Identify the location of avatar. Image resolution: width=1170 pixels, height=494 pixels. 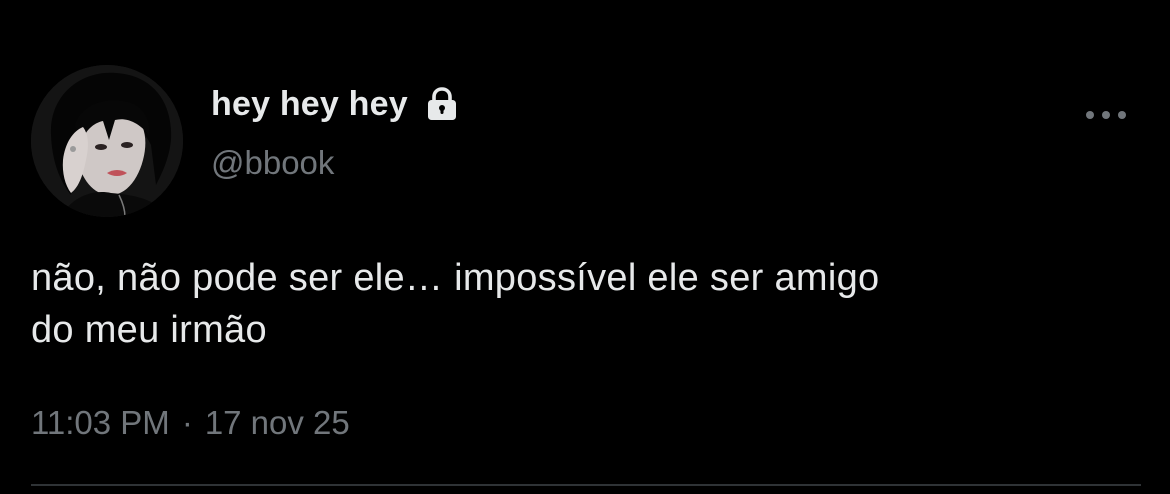
(107, 141).